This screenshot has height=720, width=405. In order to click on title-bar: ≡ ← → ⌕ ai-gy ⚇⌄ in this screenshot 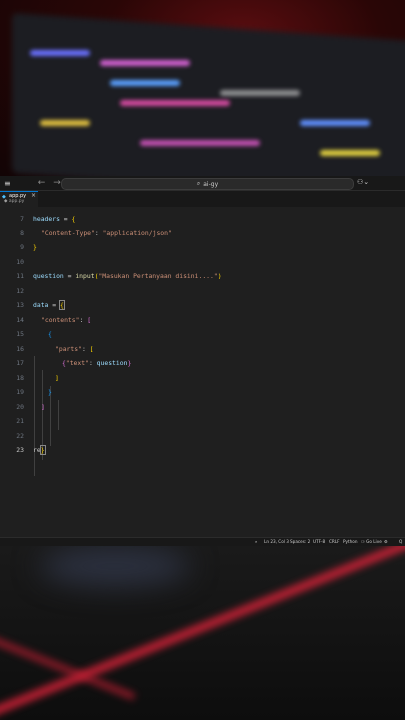, I will do `click(202, 183)`.